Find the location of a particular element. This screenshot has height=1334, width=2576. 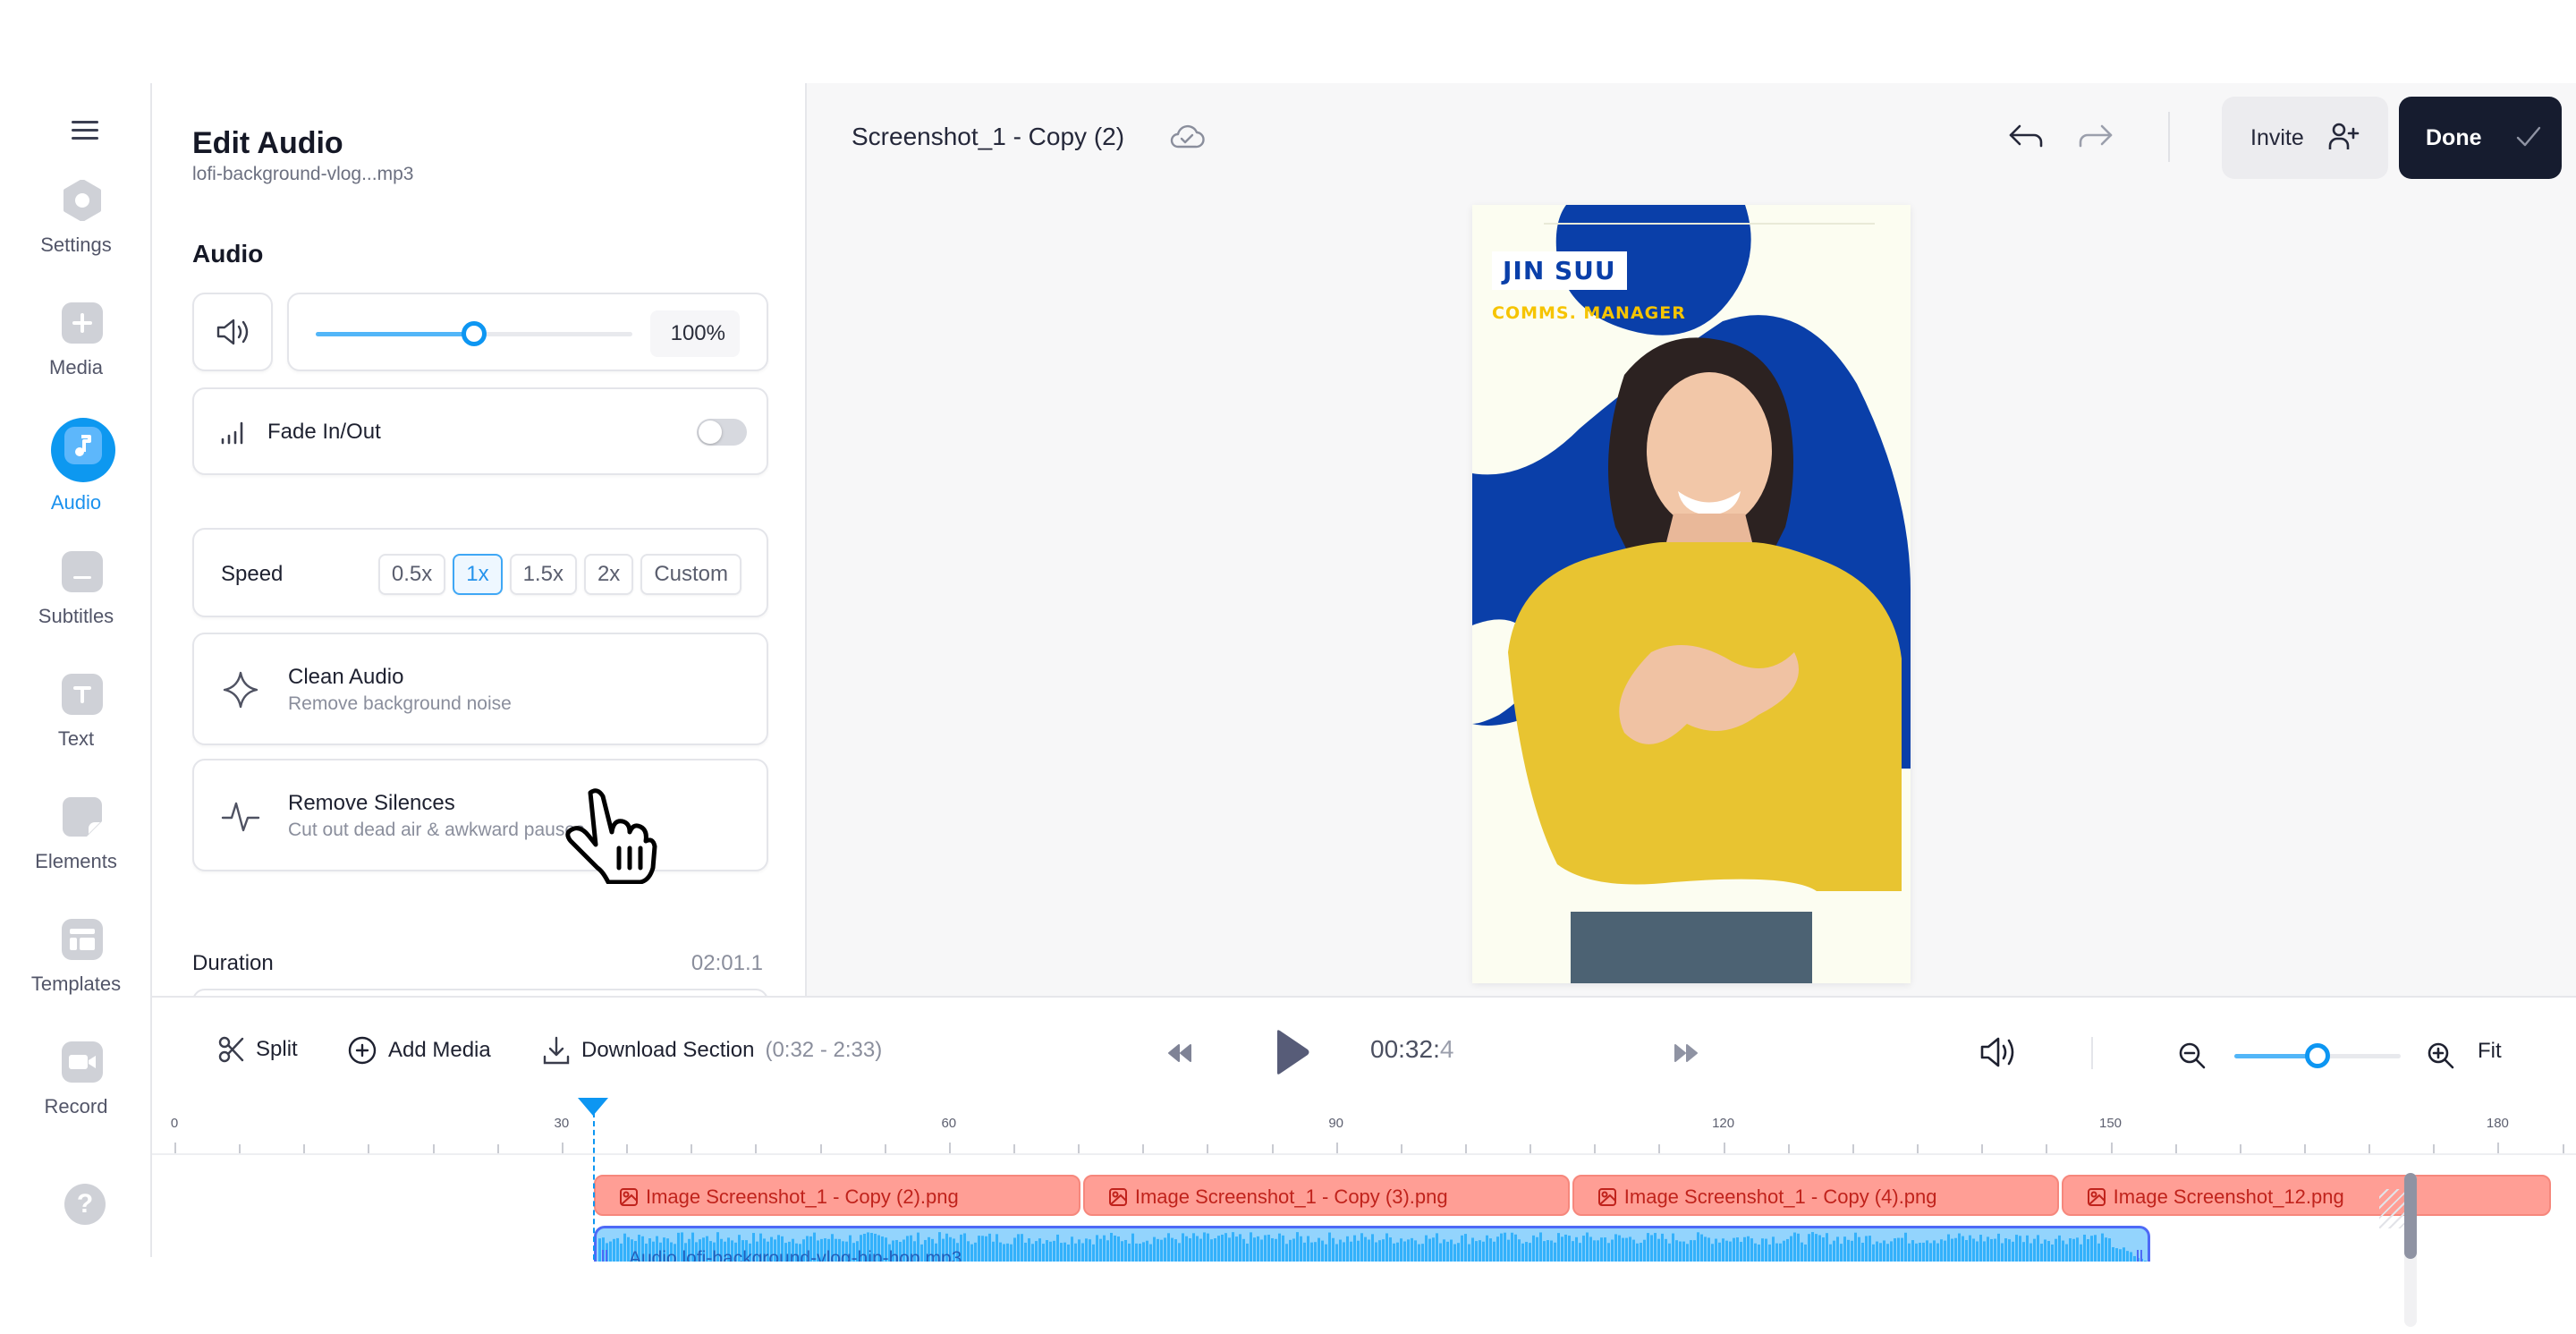

audio-section-heading: Audio is located at coordinates (228, 254).